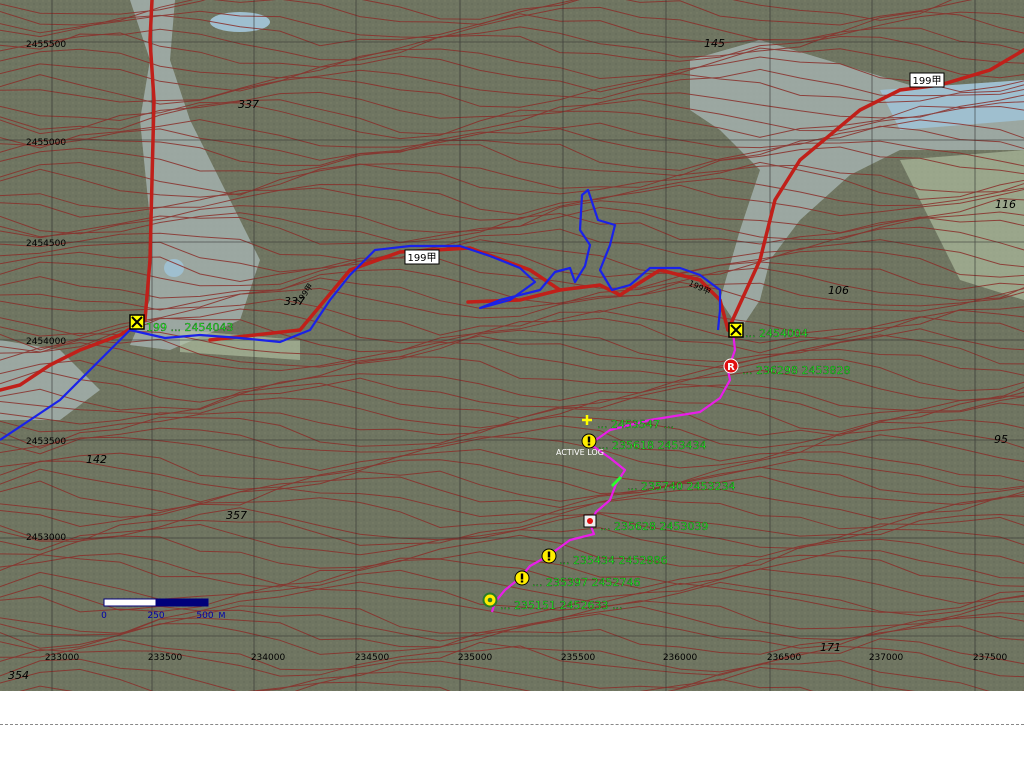 The height and width of the screenshot is (768, 1024). What do you see at coordinates (586, 582) in the screenshot?
I see `waypoint-label: ... 235397 2452746` at bounding box center [586, 582].